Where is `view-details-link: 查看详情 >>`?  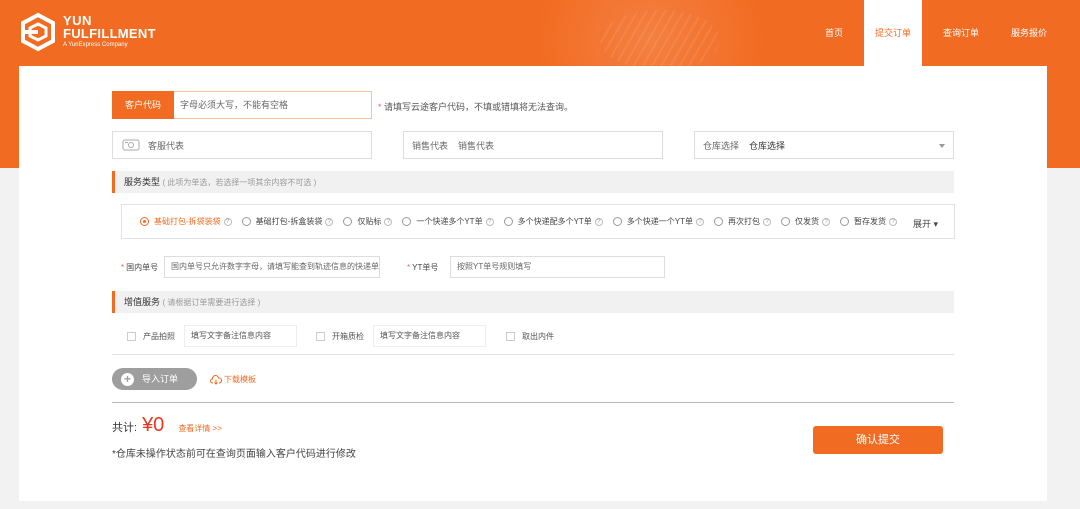
view-details-link: 查看详情 >> is located at coordinates (200, 428).